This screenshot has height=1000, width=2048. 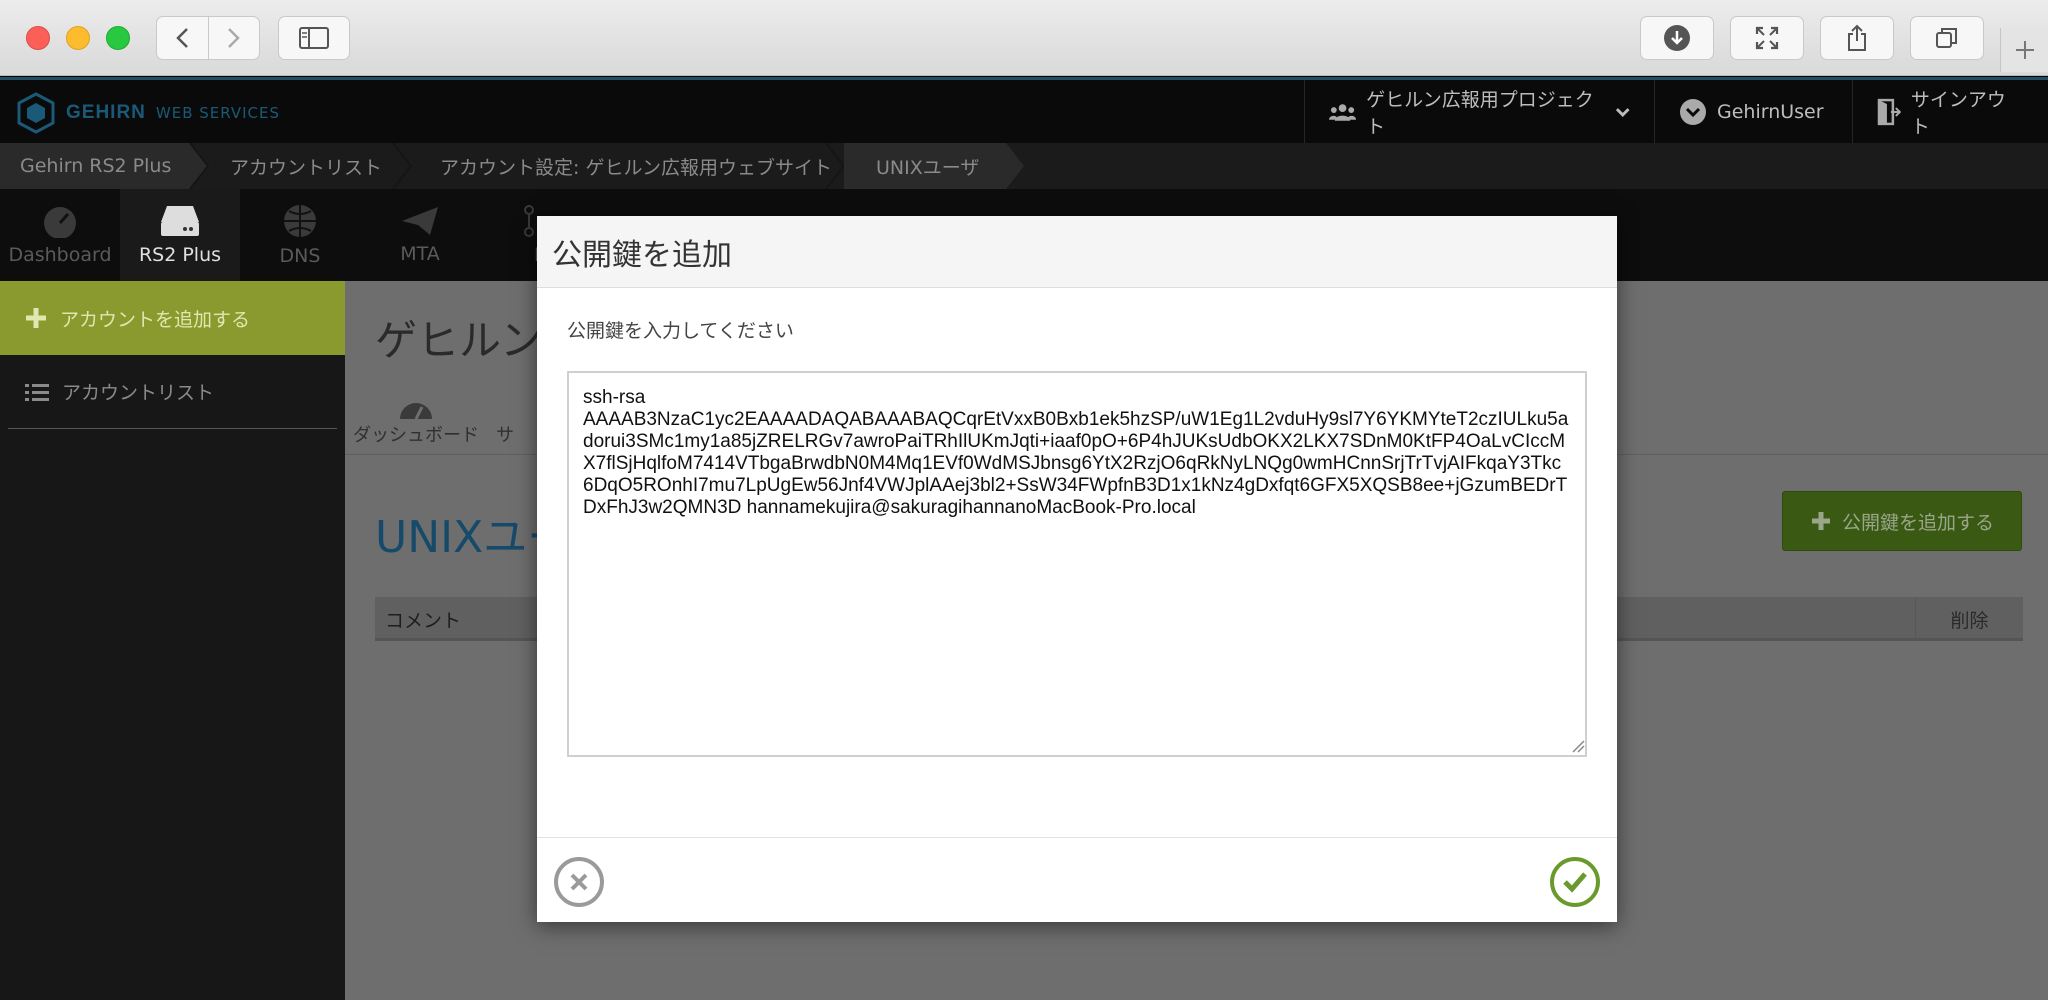 What do you see at coordinates (626, 166) in the screenshot?
I see `breadcrumb-item-account-settings: アカウント設定: ゲヒルン広報用ウェブサイト` at bounding box center [626, 166].